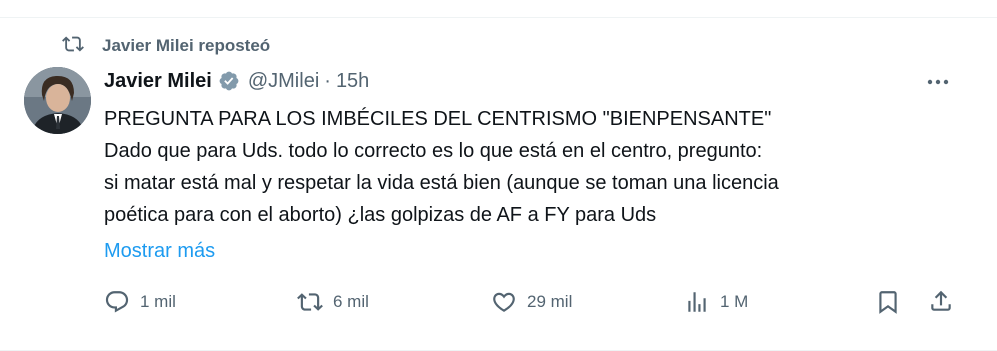 This screenshot has width=997, height=351. What do you see at coordinates (498, 17) in the screenshot?
I see `top-divider` at bounding box center [498, 17].